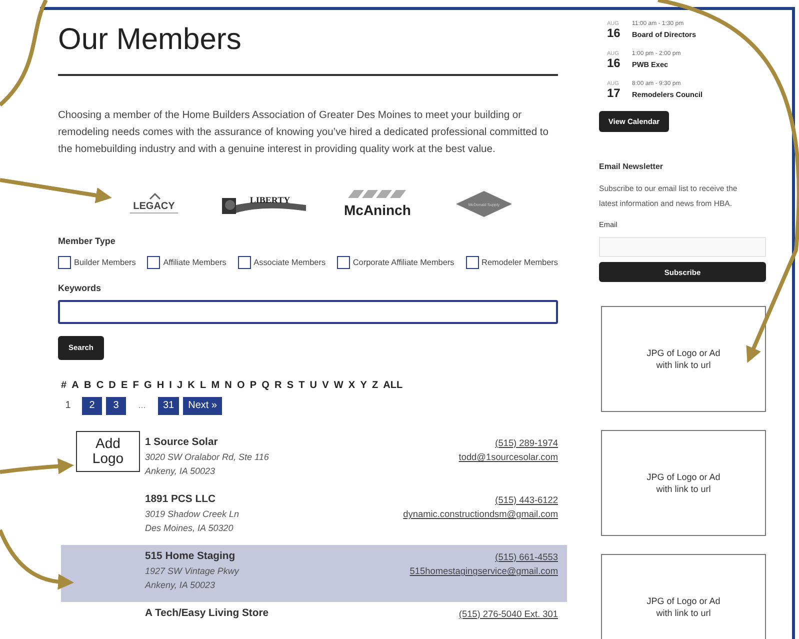 The width and height of the screenshot is (799, 639). Describe the element at coordinates (215, 385) in the screenshot. I see `letter-link: M` at that location.